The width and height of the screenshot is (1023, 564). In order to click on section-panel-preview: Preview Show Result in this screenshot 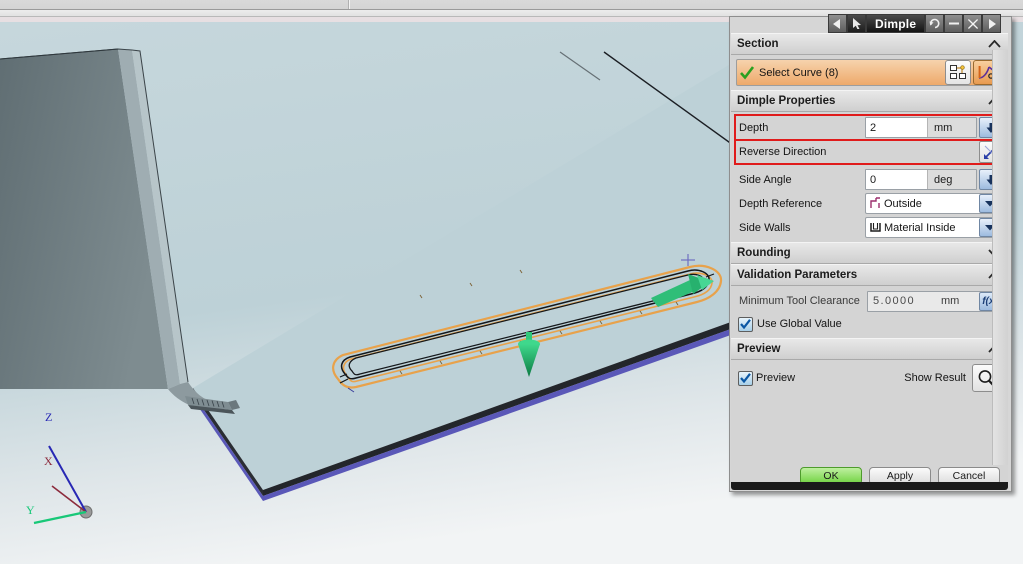, I will do `click(869, 378)`.